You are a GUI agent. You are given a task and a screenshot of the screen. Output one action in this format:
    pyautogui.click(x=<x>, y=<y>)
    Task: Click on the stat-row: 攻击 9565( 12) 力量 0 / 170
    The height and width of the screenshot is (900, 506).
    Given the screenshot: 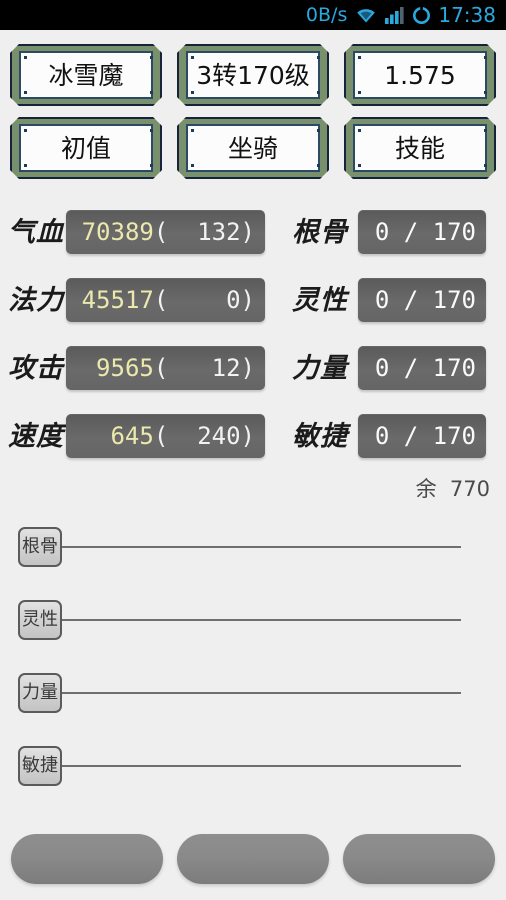 What is the action you would take?
    pyautogui.click(x=253, y=368)
    